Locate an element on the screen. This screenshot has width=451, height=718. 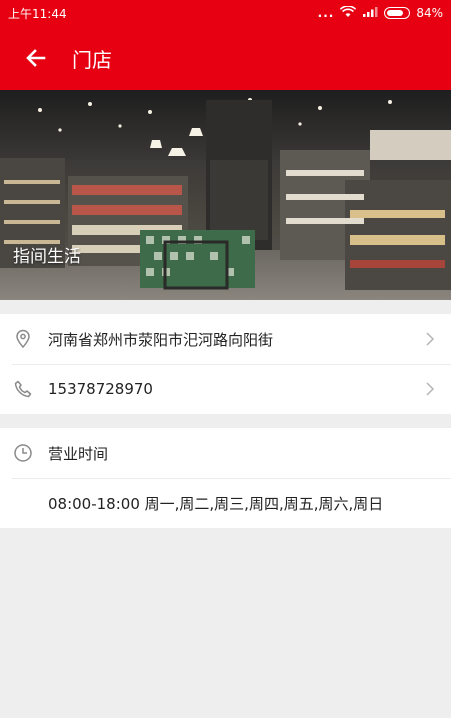
page-title: 门店 is located at coordinates (92, 59).